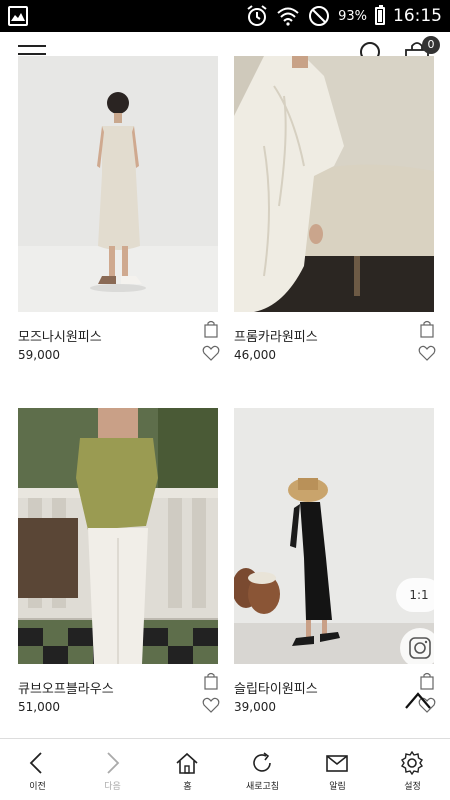  What do you see at coordinates (39, 355) in the screenshot?
I see `product-price: 59,000` at bounding box center [39, 355].